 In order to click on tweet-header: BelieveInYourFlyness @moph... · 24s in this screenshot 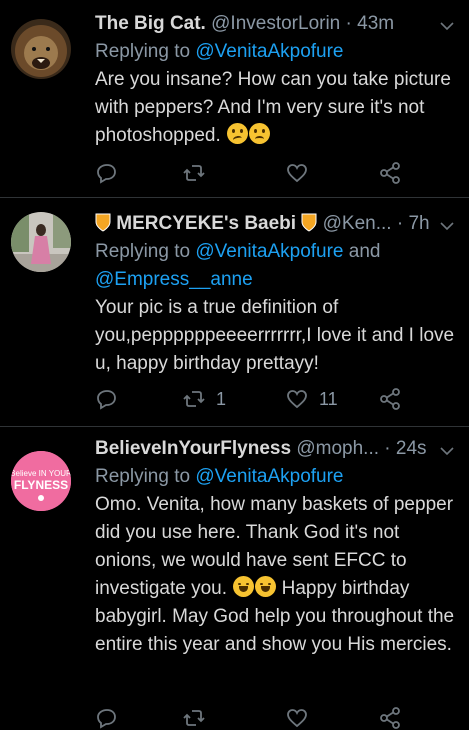, I will do `click(275, 449)`.